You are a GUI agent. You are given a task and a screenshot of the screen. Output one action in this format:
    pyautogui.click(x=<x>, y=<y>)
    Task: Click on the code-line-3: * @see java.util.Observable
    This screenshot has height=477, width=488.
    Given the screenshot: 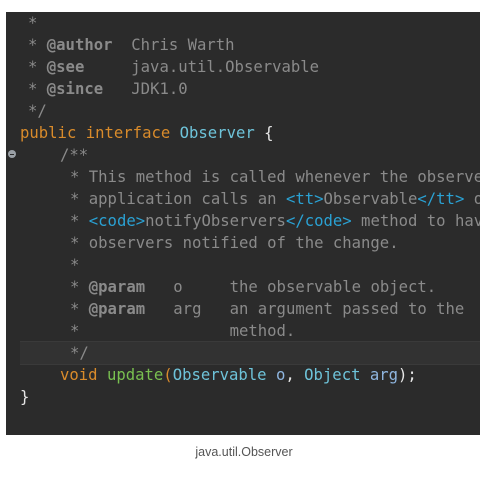 What is the action you would take?
    pyautogui.click(x=174, y=67)
    